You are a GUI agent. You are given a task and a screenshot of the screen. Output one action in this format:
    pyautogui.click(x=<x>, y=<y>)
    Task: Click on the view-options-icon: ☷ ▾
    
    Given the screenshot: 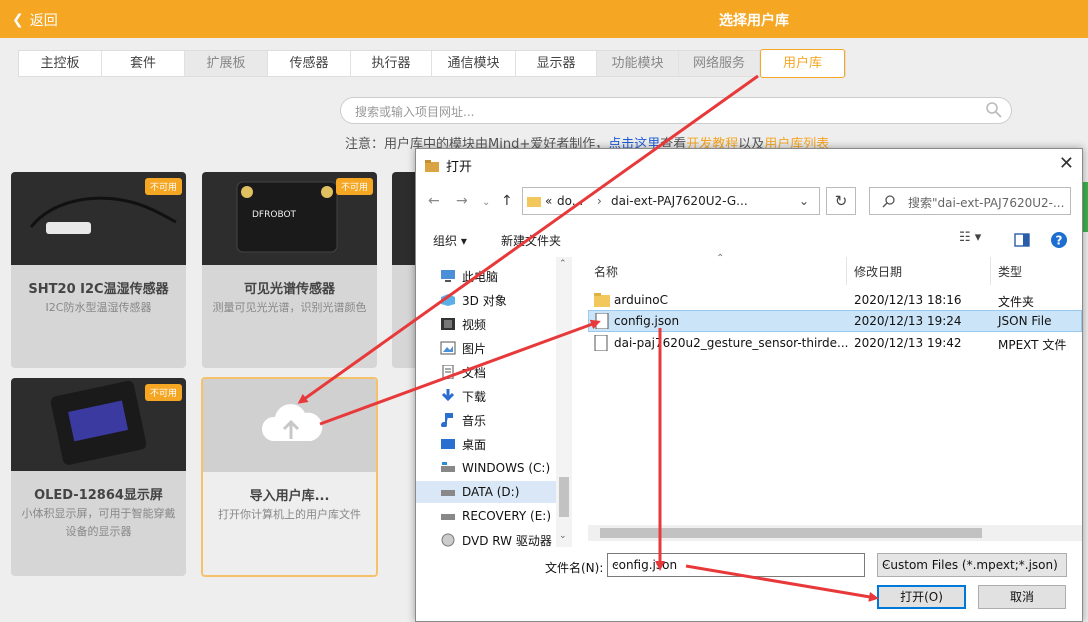 What is the action you would take?
    pyautogui.click(x=970, y=237)
    